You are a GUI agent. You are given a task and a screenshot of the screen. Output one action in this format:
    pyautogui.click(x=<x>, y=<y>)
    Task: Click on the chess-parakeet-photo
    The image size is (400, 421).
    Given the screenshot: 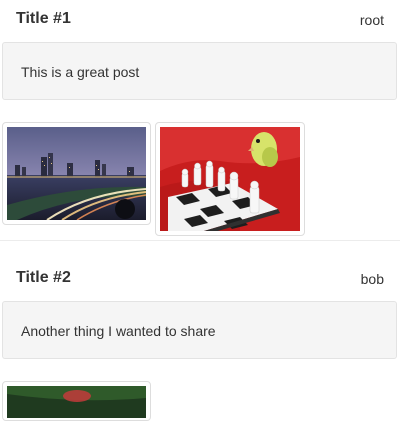 What is the action you would take?
    pyautogui.click(x=230, y=179)
    